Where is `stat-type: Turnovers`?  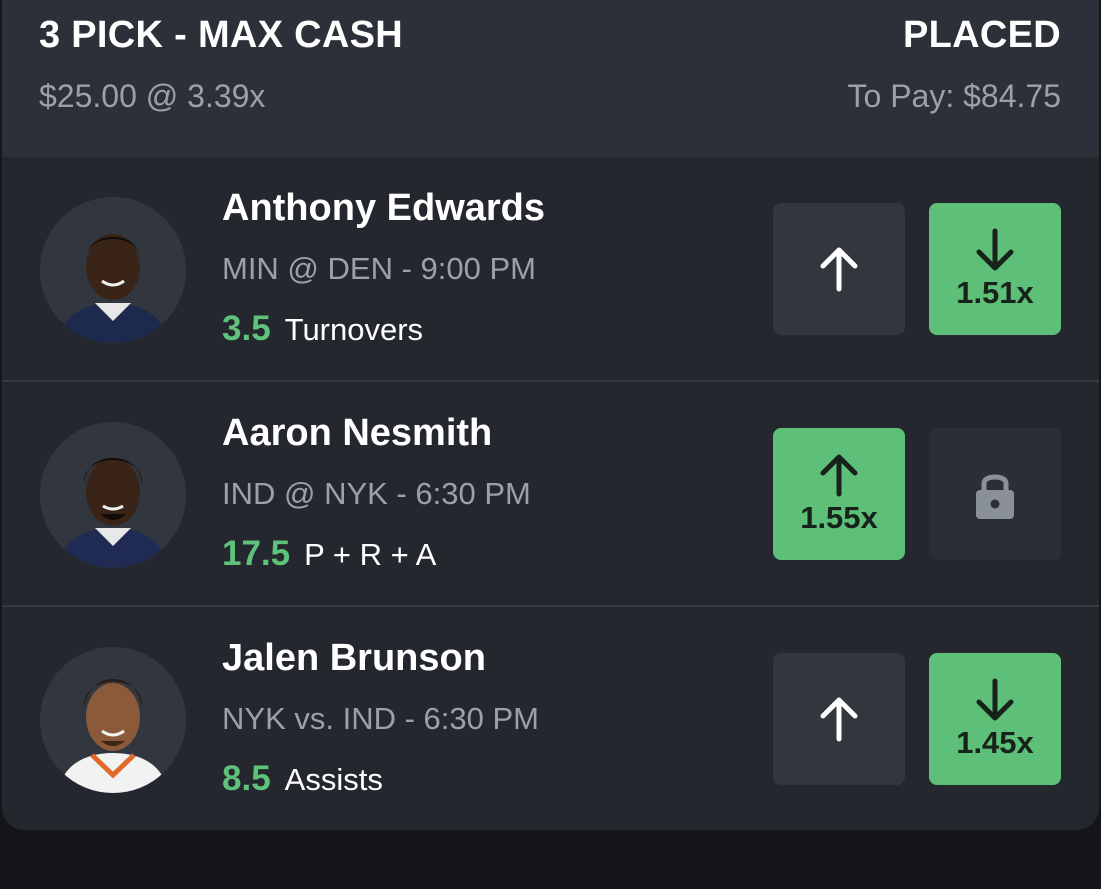 stat-type: Turnovers is located at coordinates (354, 329).